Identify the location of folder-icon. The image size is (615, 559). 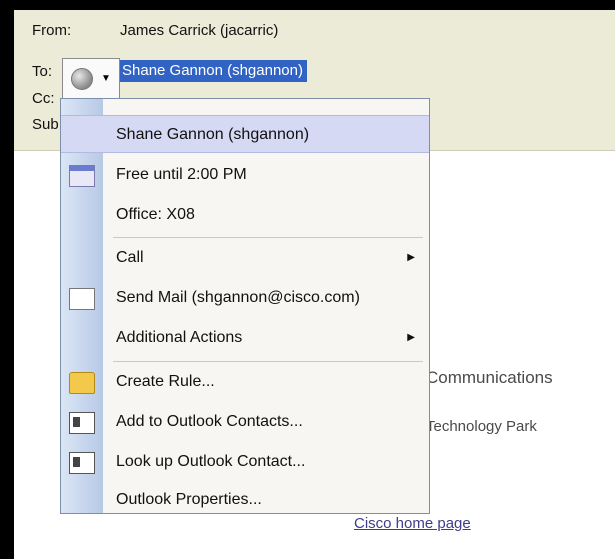
(82, 383).